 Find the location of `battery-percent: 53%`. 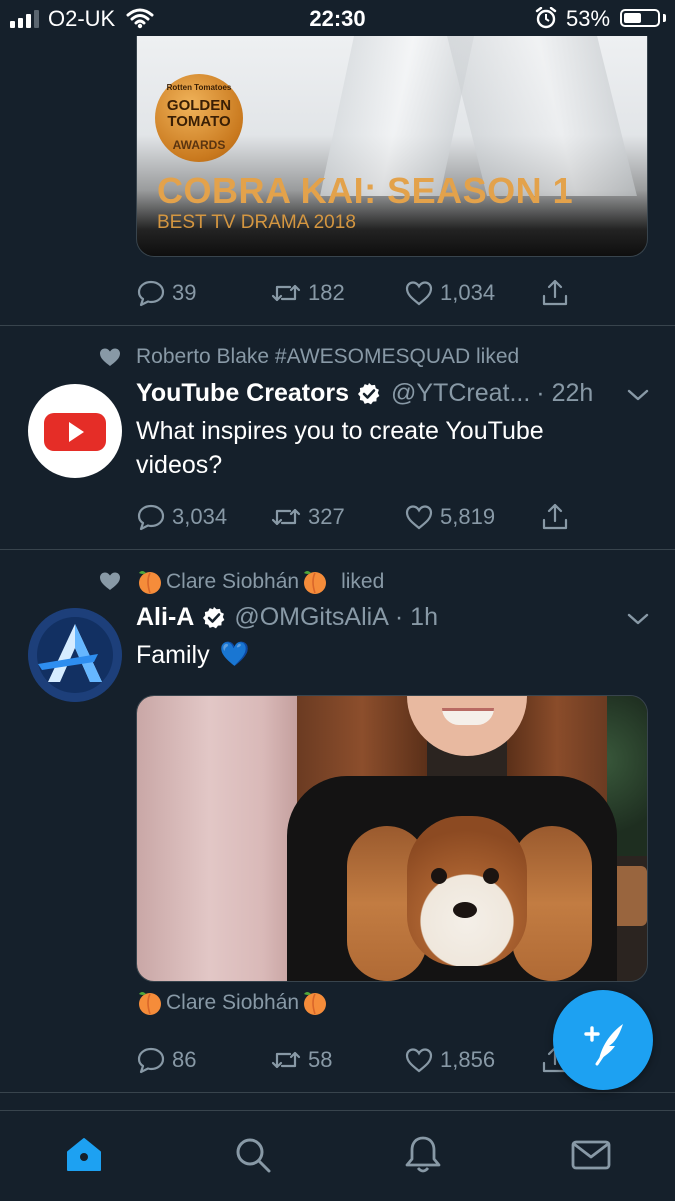

battery-percent: 53% is located at coordinates (588, 18).